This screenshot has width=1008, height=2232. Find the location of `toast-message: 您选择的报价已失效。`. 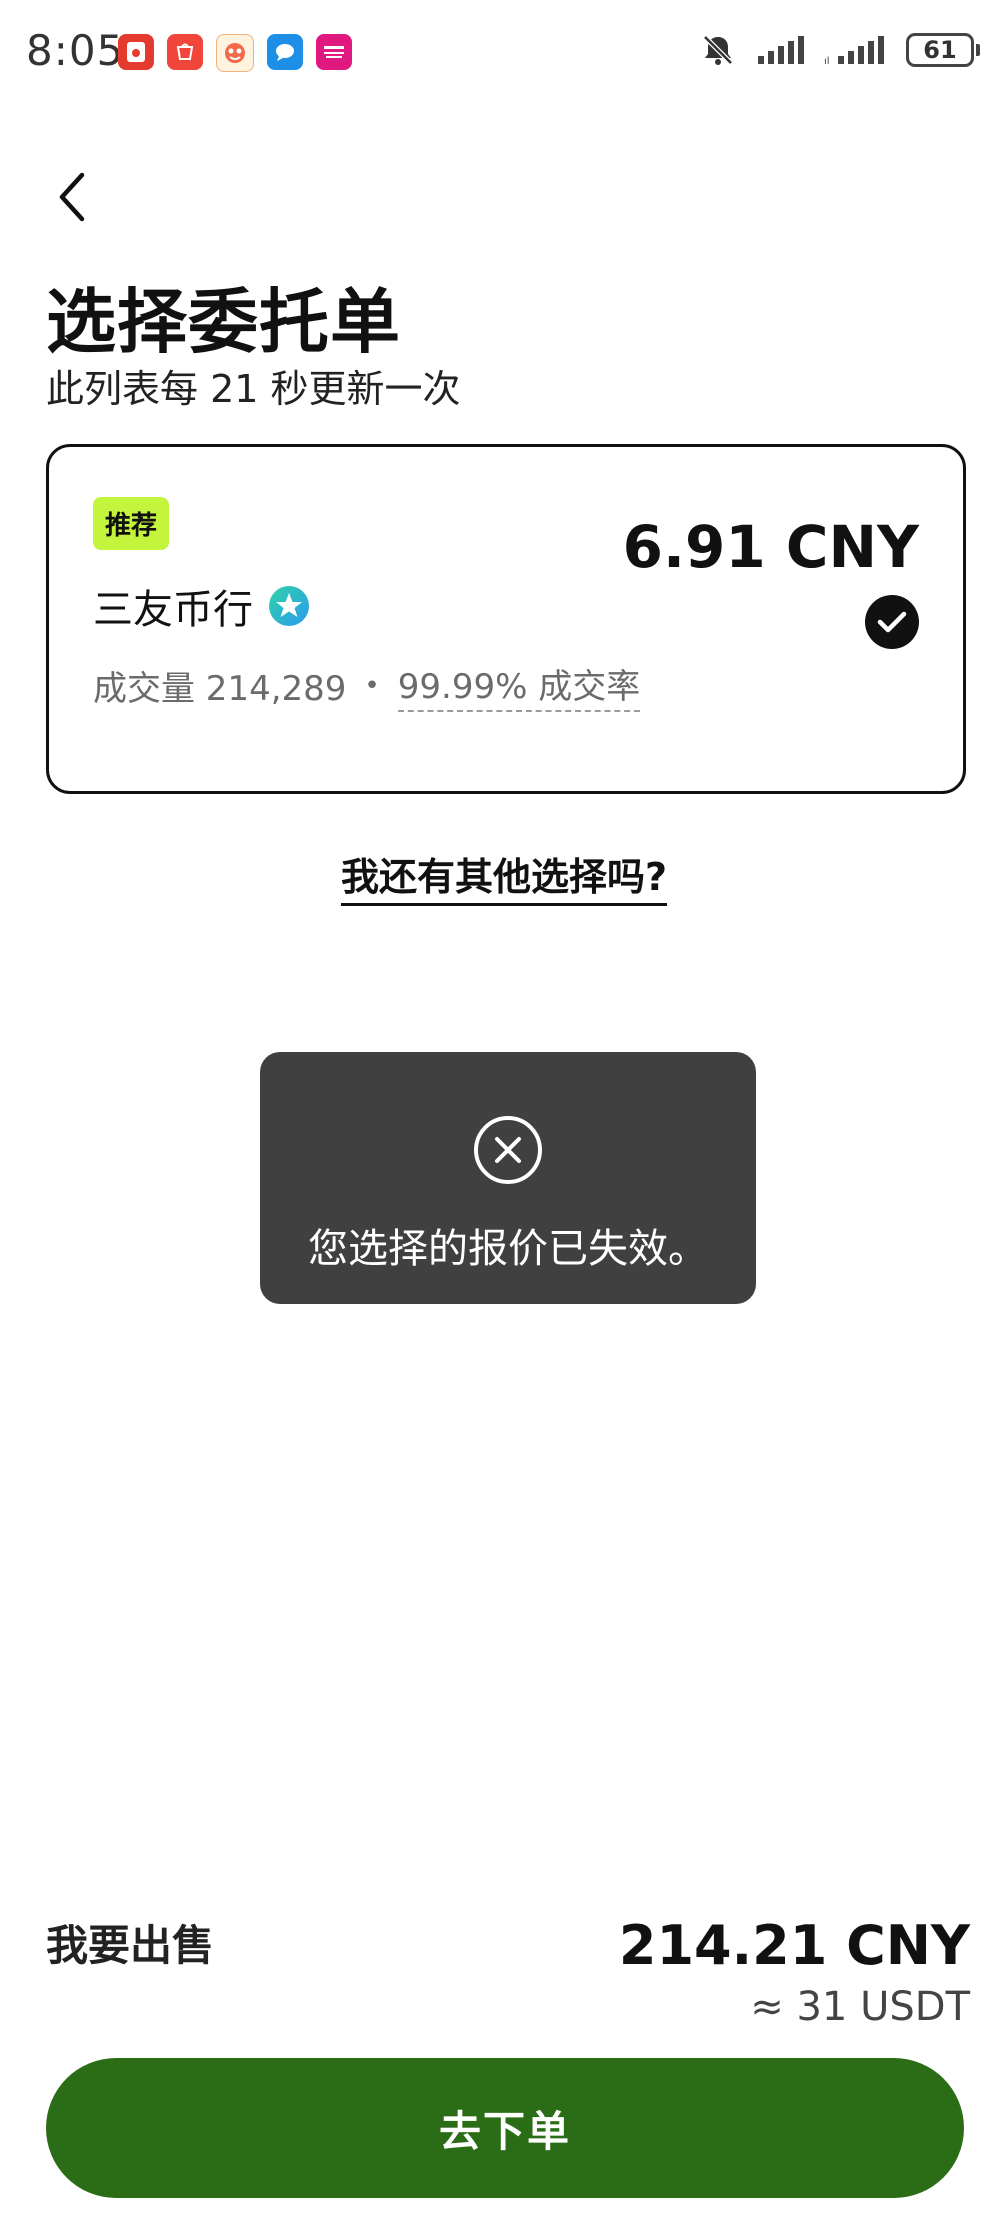

toast-message: 您选择的报价已失效。 is located at coordinates (508, 1249).